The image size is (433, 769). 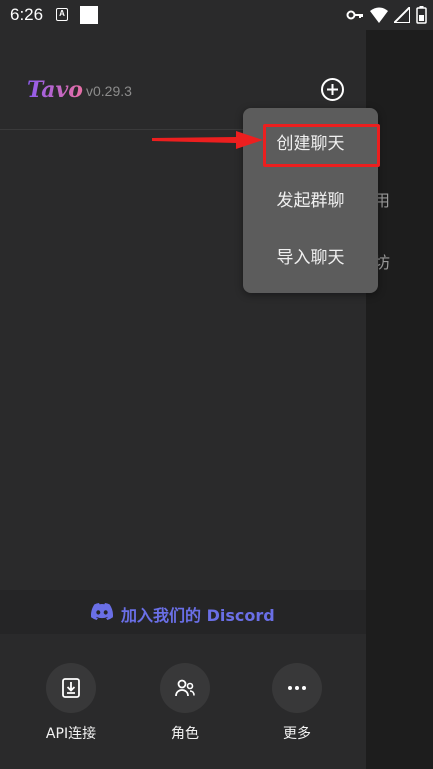 I want to click on app-version: v0.29.3, so click(x=109, y=91).